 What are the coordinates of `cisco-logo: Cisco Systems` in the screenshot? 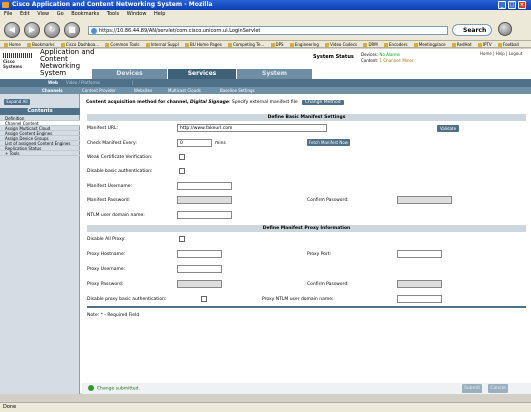 It's located at (18, 61).